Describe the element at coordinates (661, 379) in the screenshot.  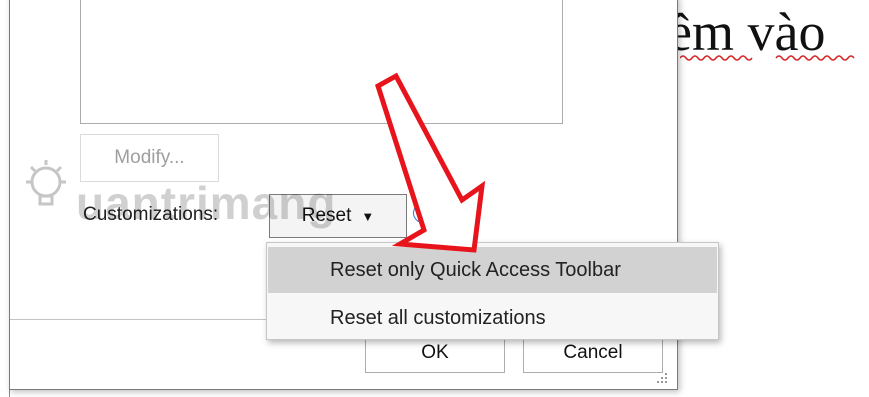
I see `resize-grip-icon` at that location.